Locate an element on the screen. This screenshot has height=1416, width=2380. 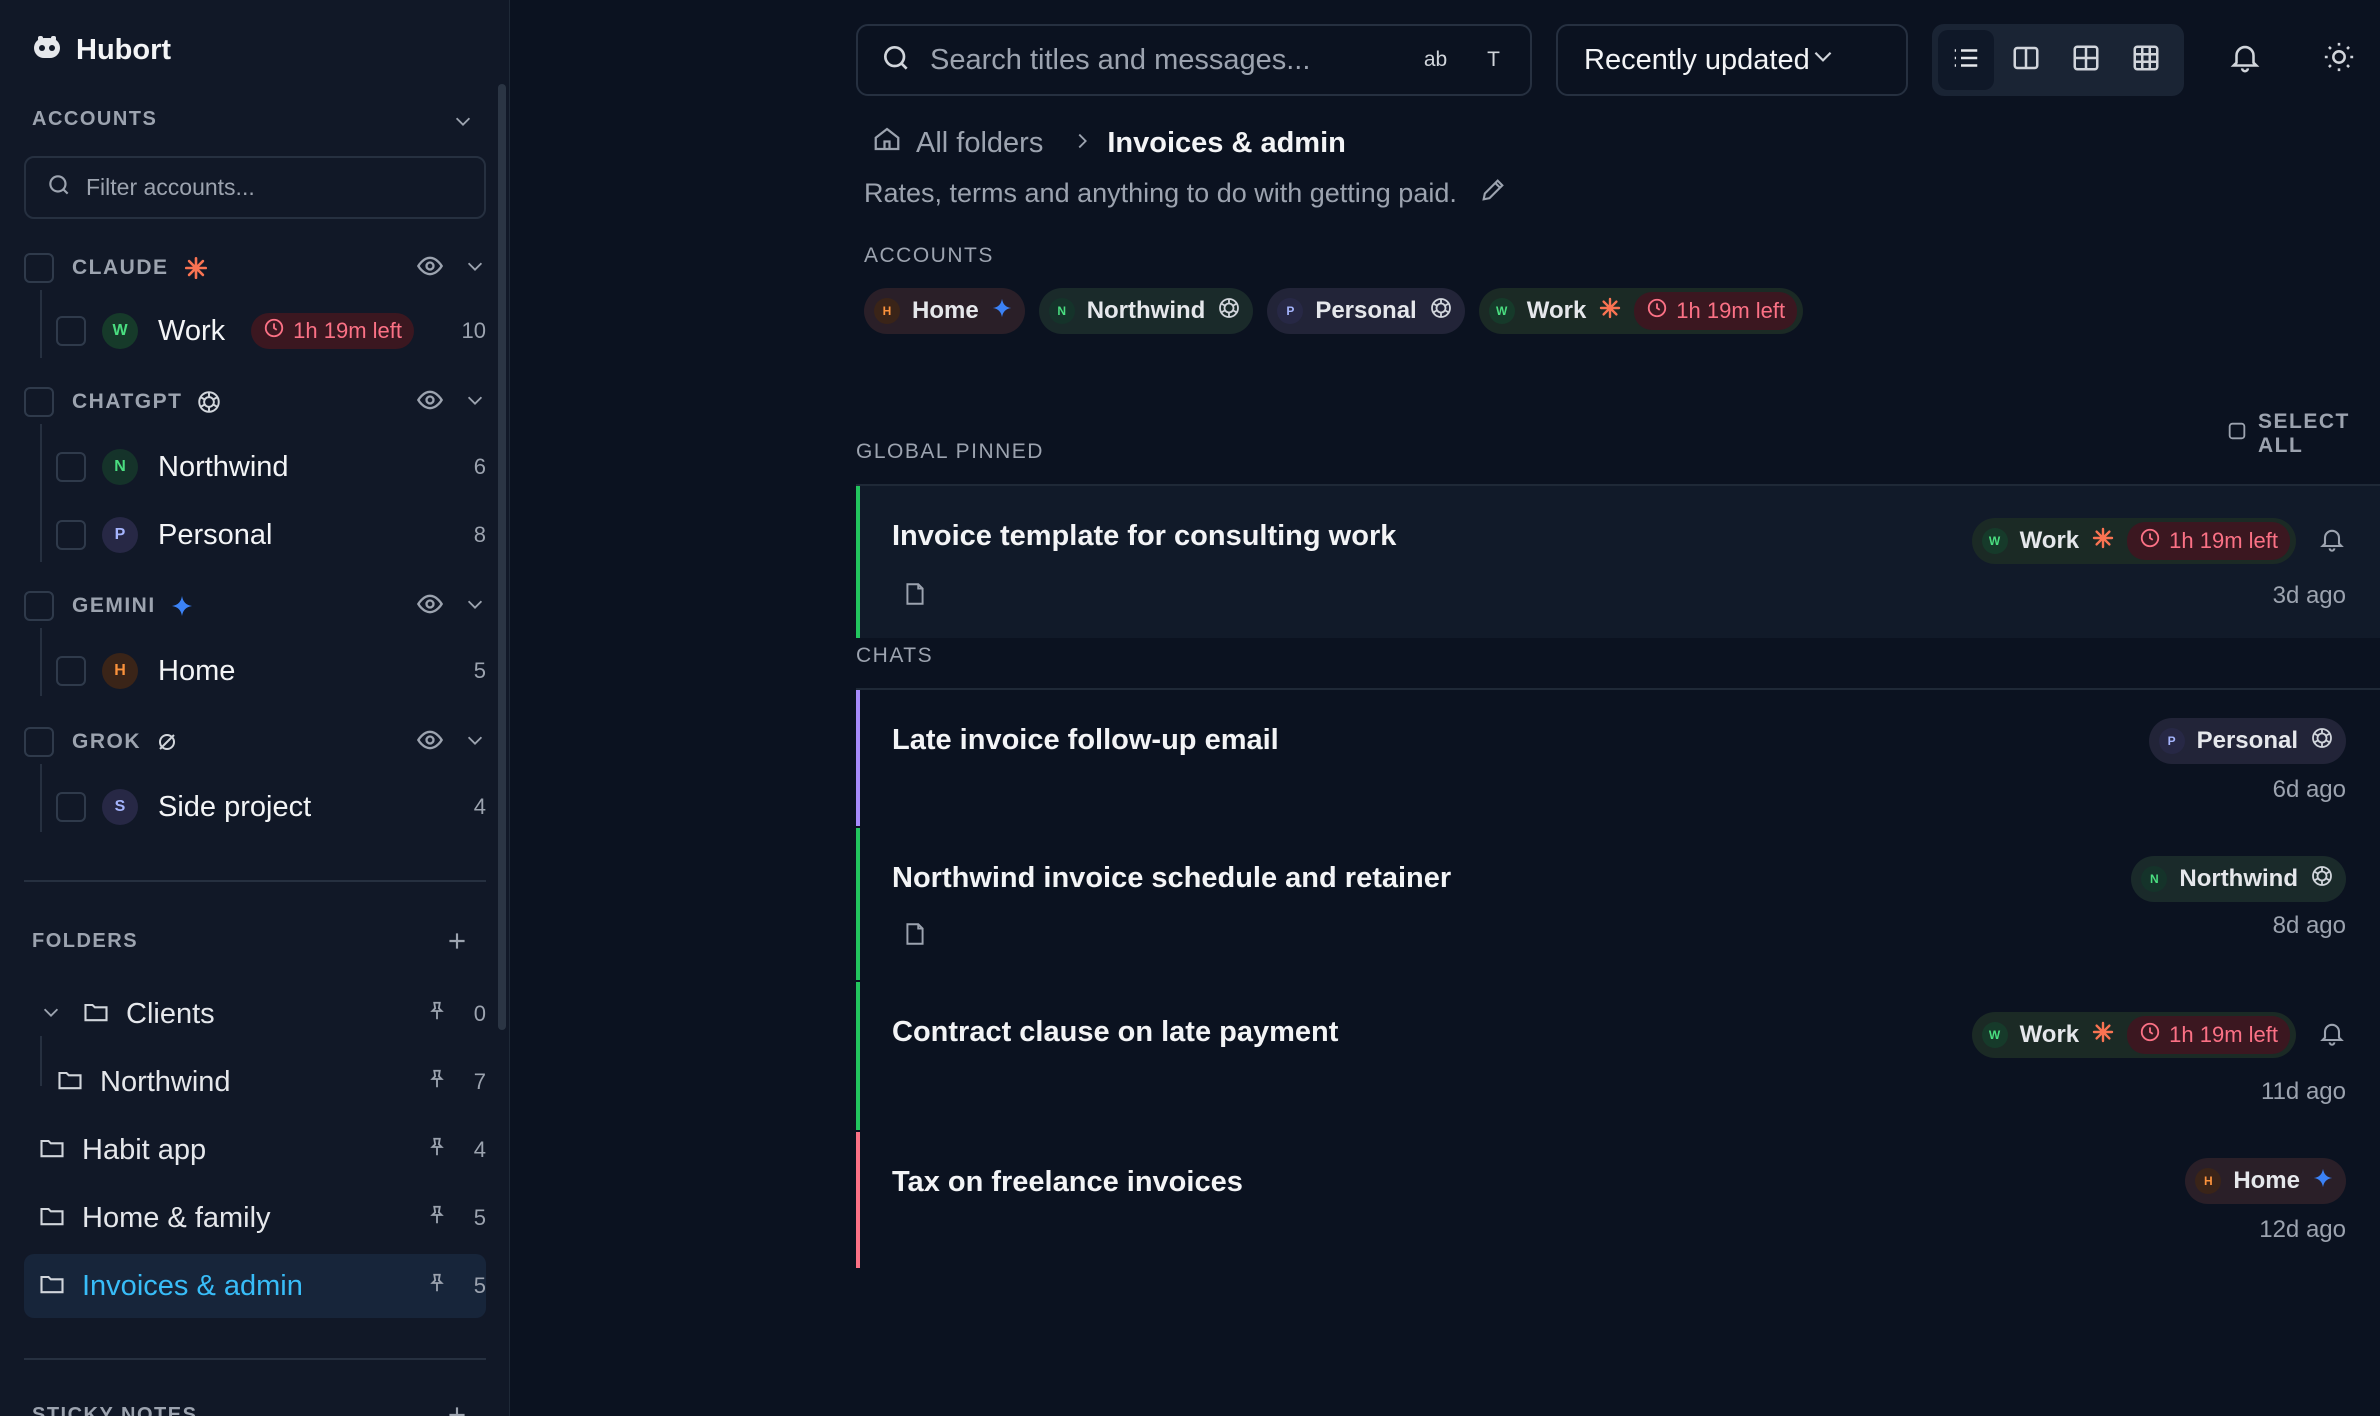
provider-gemini: GEMINI is located at coordinates (255, 606).